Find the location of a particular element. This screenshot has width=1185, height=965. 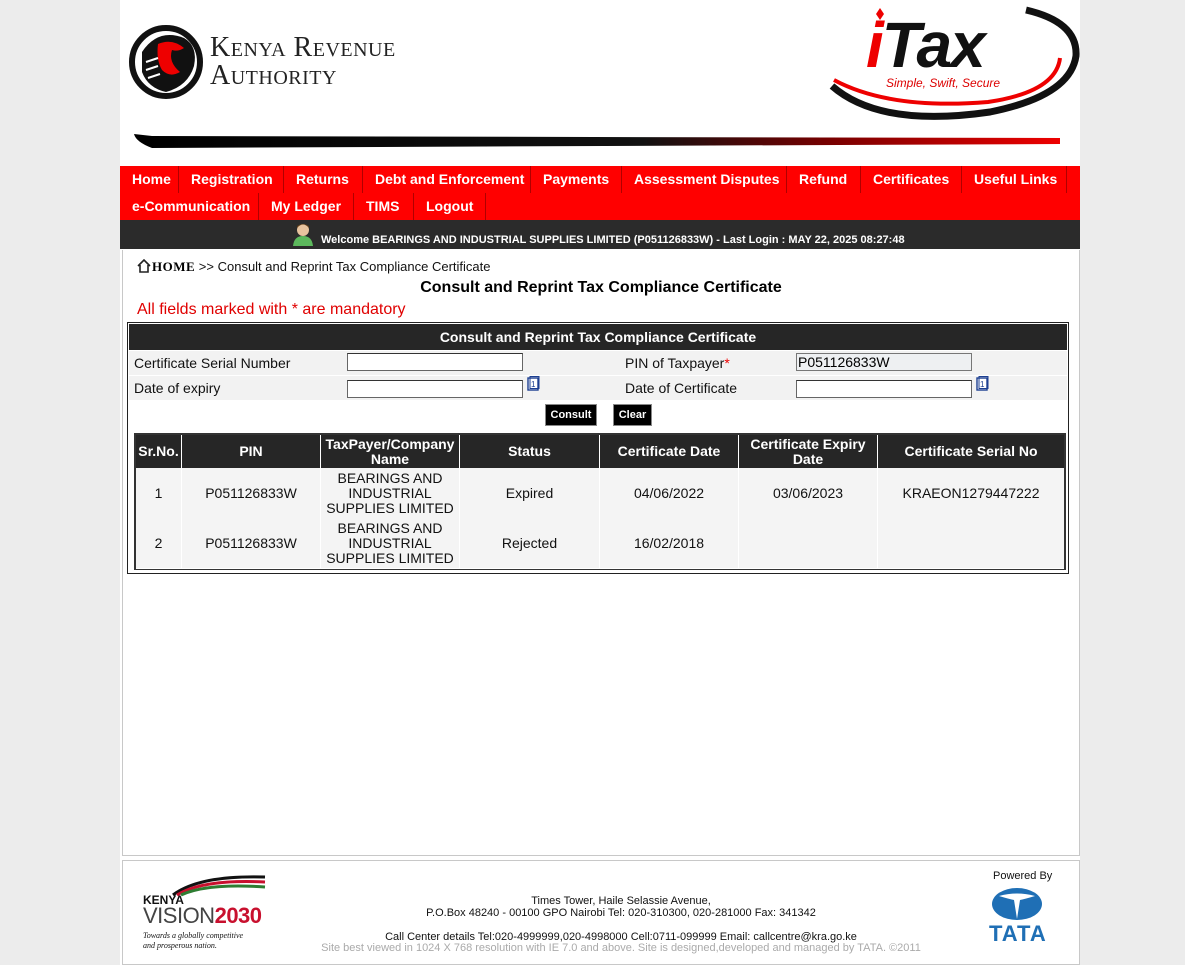

tata-logo-icon is located at coordinates (1017, 904).